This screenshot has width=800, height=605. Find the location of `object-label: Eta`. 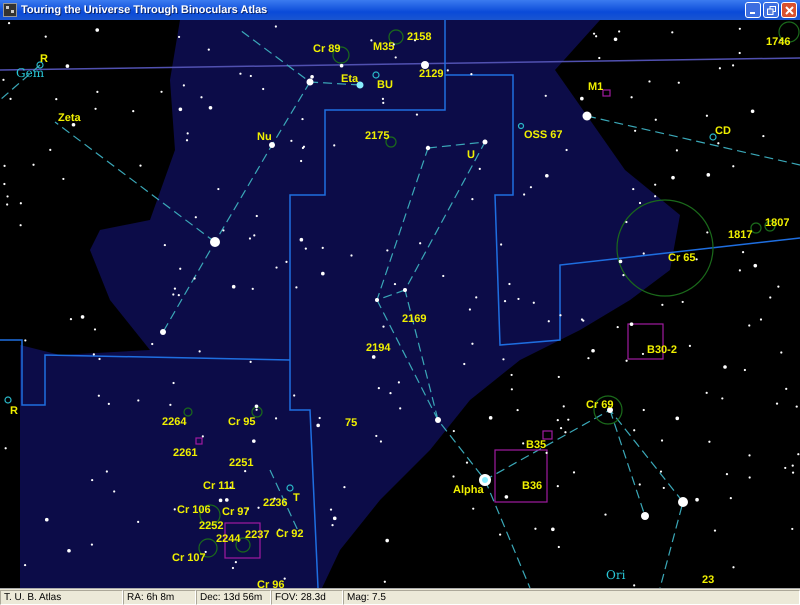

object-label: Eta is located at coordinates (349, 78).